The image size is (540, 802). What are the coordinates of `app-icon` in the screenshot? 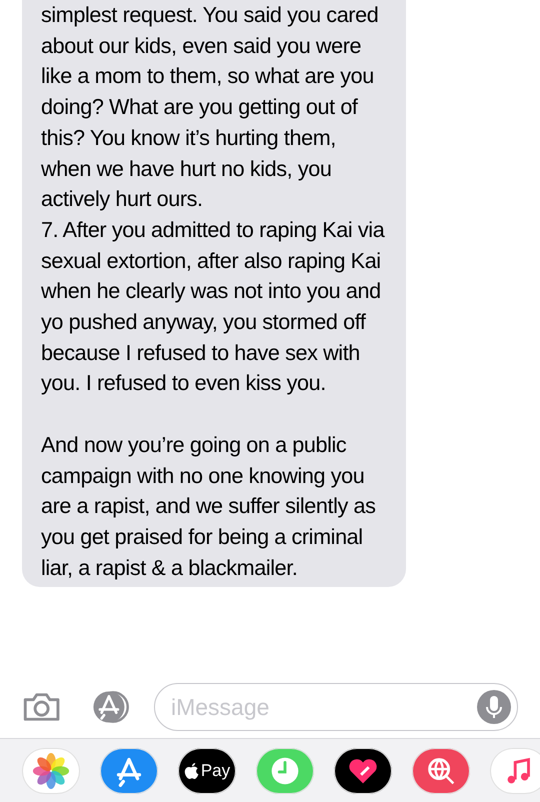 It's located at (363, 771).